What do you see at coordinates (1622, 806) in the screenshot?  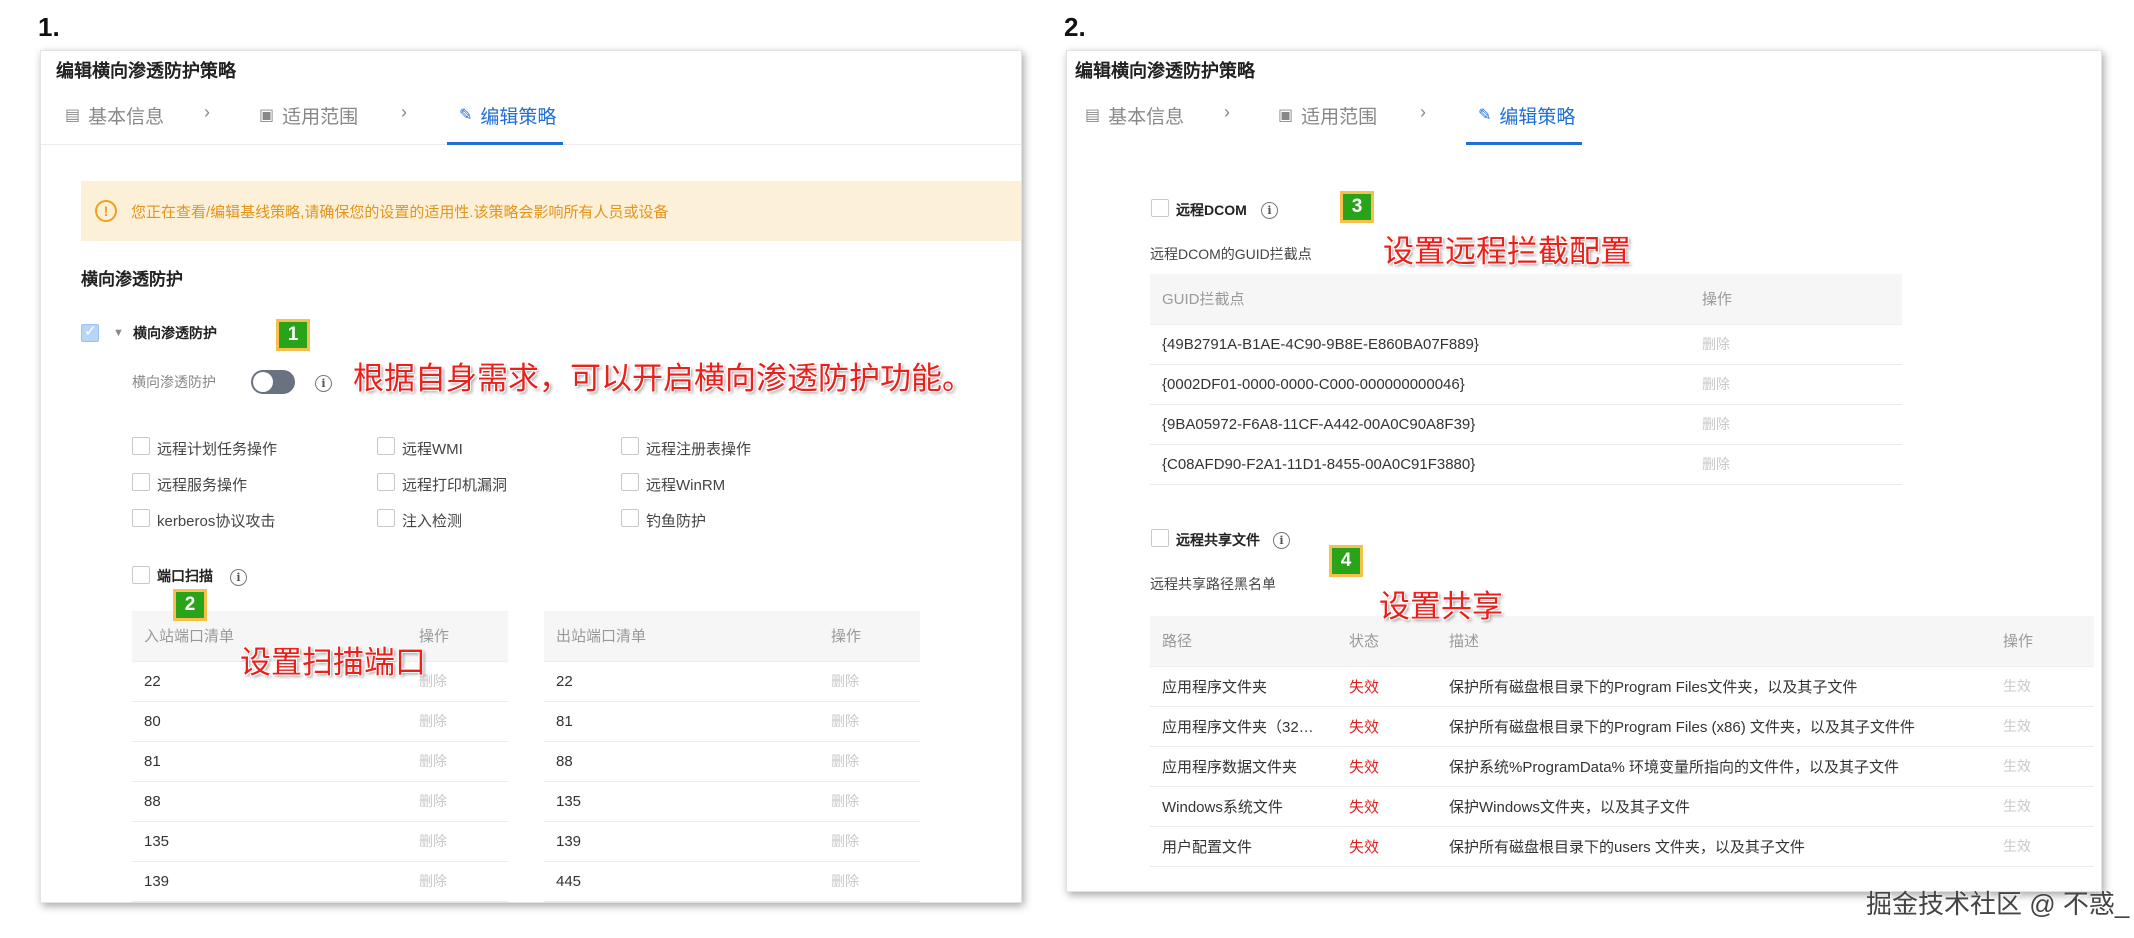 I see `table-row: Windows系统文件 失效 保护Windows文件夹，以及其子文件 生效` at bounding box center [1622, 806].